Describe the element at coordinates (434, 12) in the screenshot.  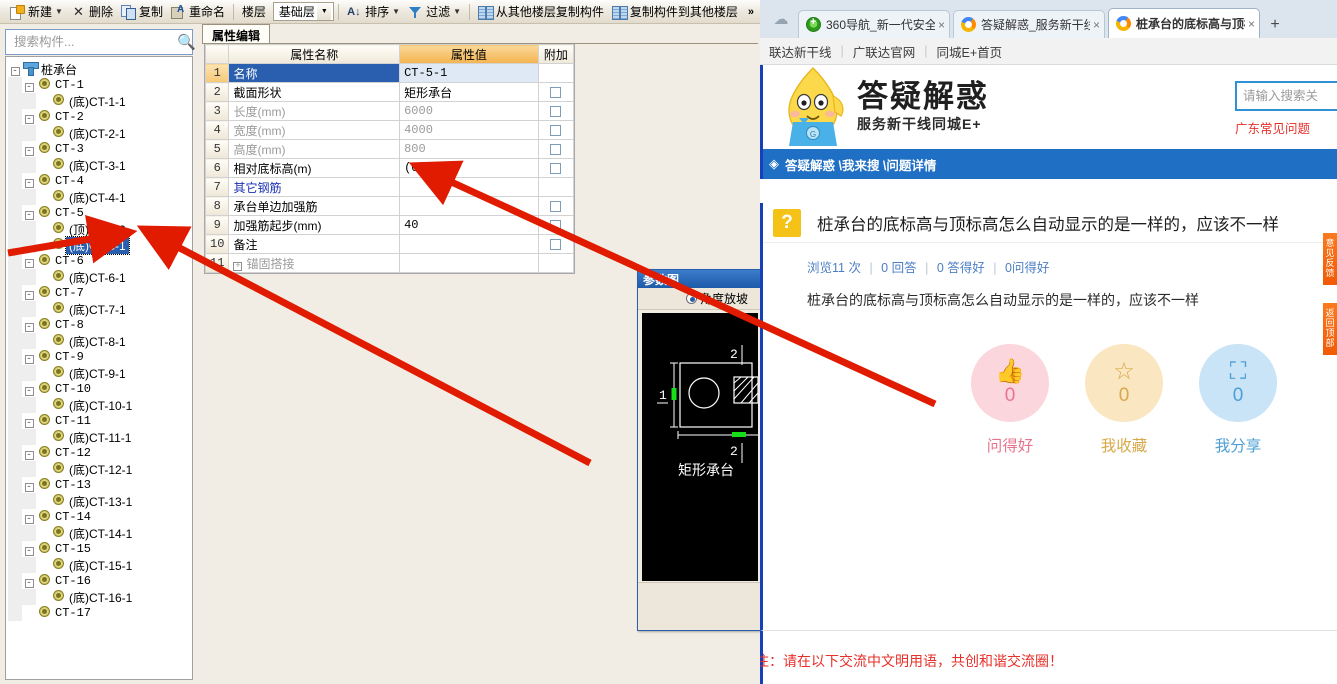
I see `filter-button: 过滤 ▼` at that location.